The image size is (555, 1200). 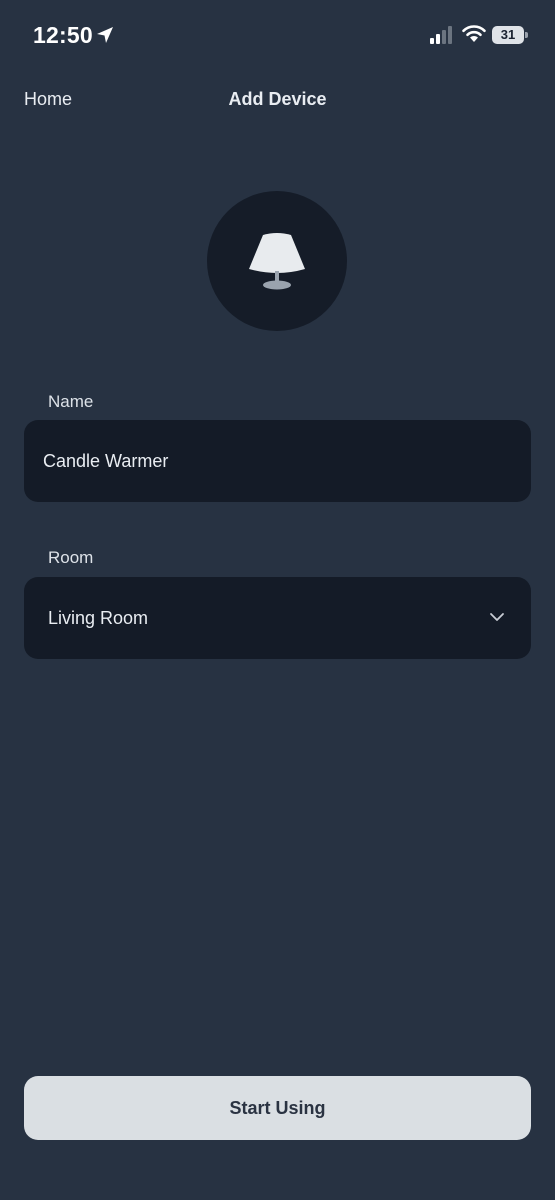 What do you see at coordinates (105, 35) in the screenshot?
I see `location-arrow-icon` at bounding box center [105, 35].